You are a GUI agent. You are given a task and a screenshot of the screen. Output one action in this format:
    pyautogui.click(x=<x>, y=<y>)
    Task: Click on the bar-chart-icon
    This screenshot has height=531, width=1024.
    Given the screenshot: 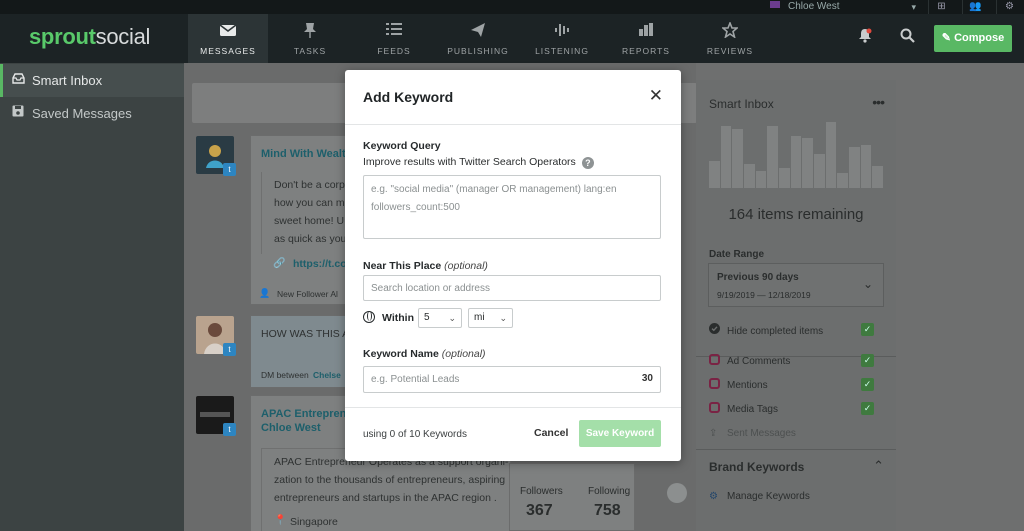 What is the action you would take?
    pyautogui.click(x=646, y=30)
    